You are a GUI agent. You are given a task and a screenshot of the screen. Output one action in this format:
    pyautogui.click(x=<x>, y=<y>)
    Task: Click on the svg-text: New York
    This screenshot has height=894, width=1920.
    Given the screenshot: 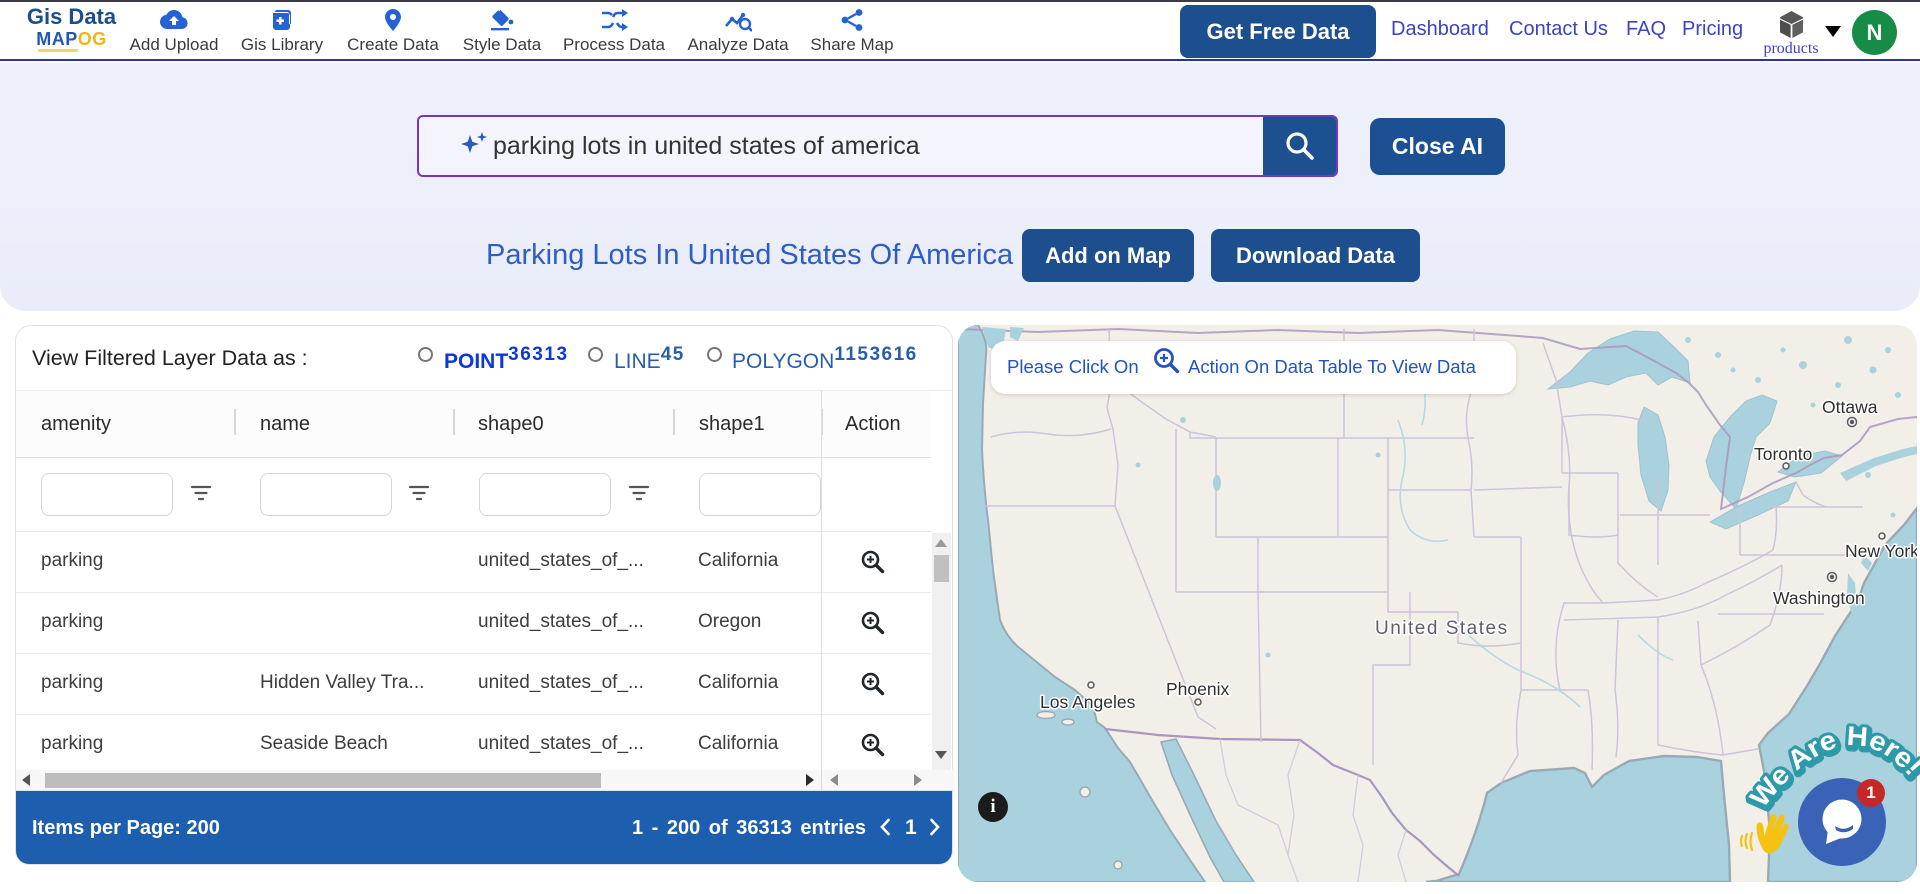 What is the action you would take?
    pyautogui.click(x=1881, y=551)
    